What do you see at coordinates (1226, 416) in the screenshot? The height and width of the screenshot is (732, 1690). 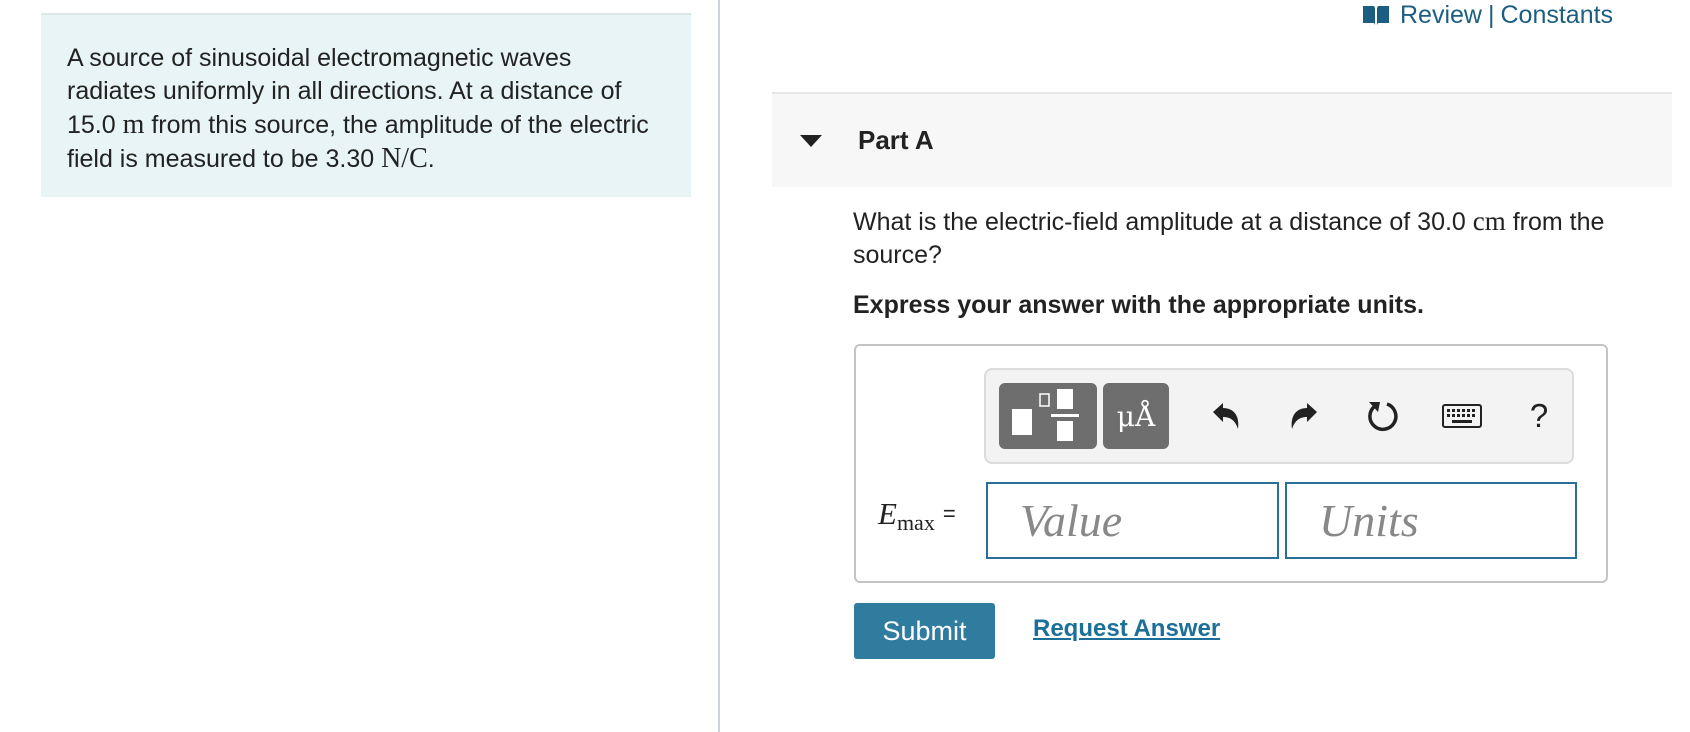 I see `undo-icon` at bounding box center [1226, 416].